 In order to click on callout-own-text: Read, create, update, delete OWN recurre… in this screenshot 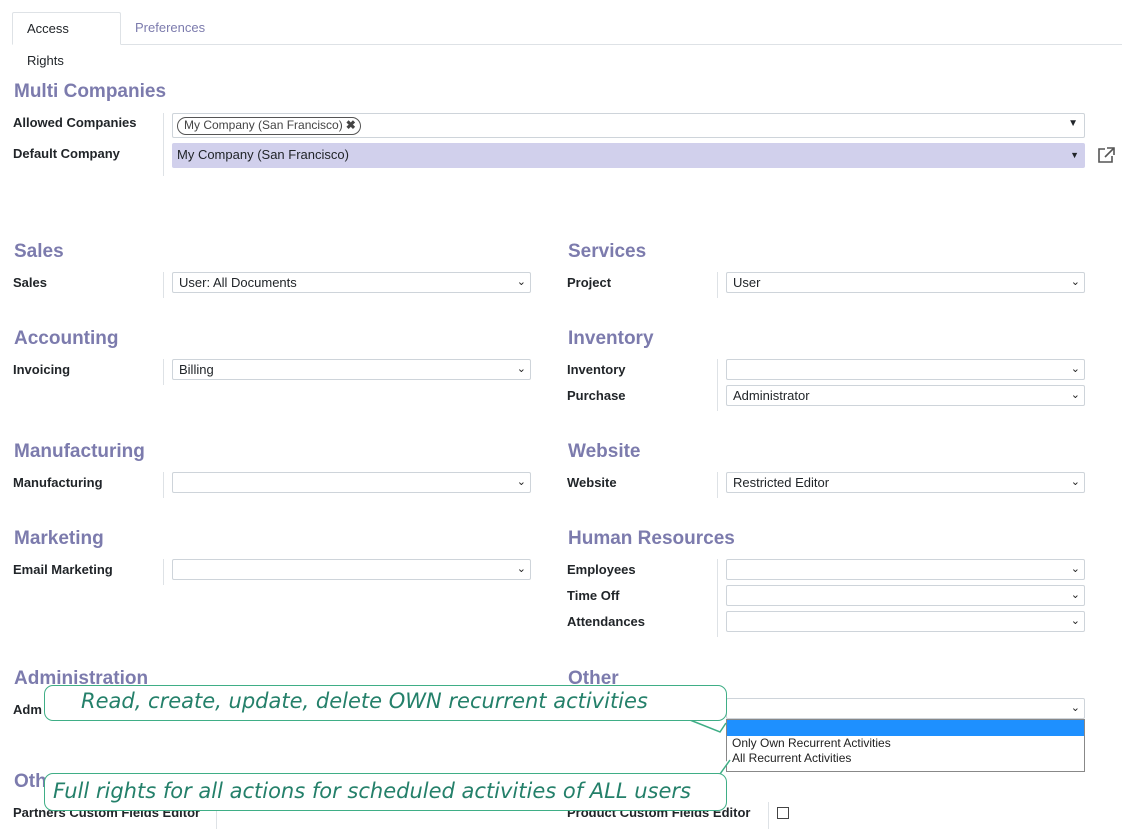, I will do `click(364, 701)`.